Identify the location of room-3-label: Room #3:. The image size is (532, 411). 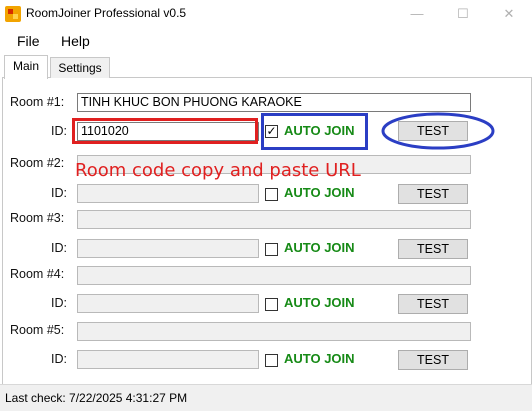
(37, 218).